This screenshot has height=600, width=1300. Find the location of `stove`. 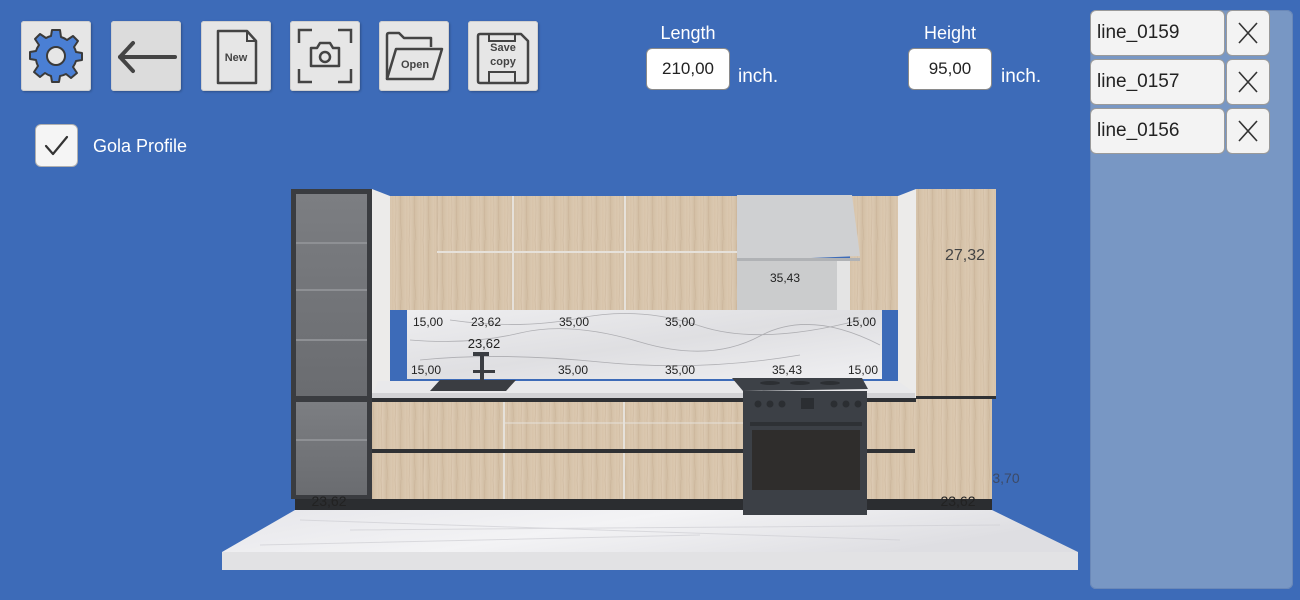

stove is located at coordinates (800, 446).